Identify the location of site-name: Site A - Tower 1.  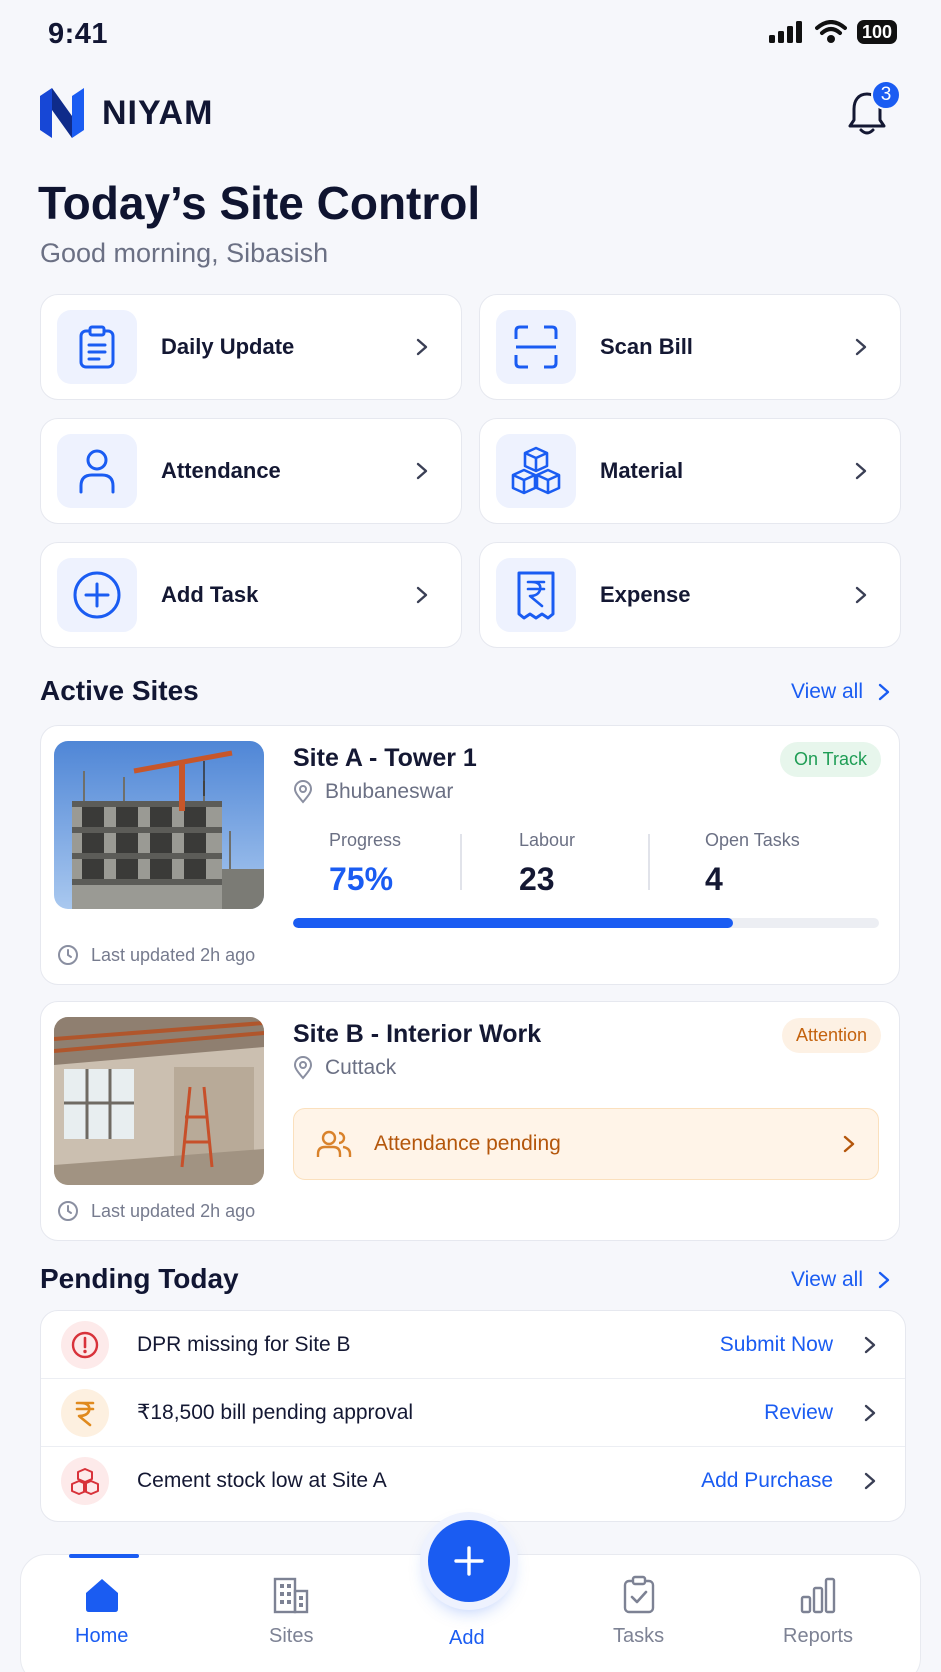
(385, 758).